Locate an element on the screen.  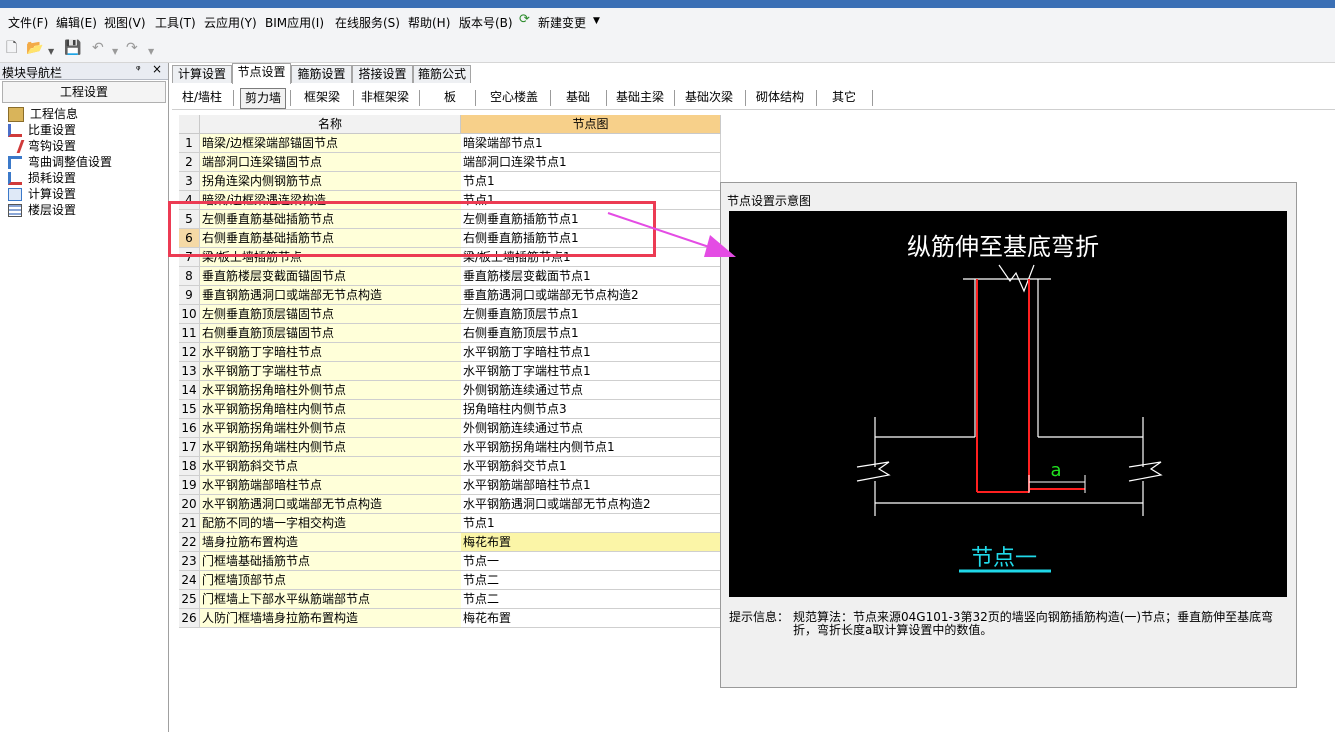
row-node-value: 水平钢筋丁字端柱节点1 is located at coordinates (591, 371).